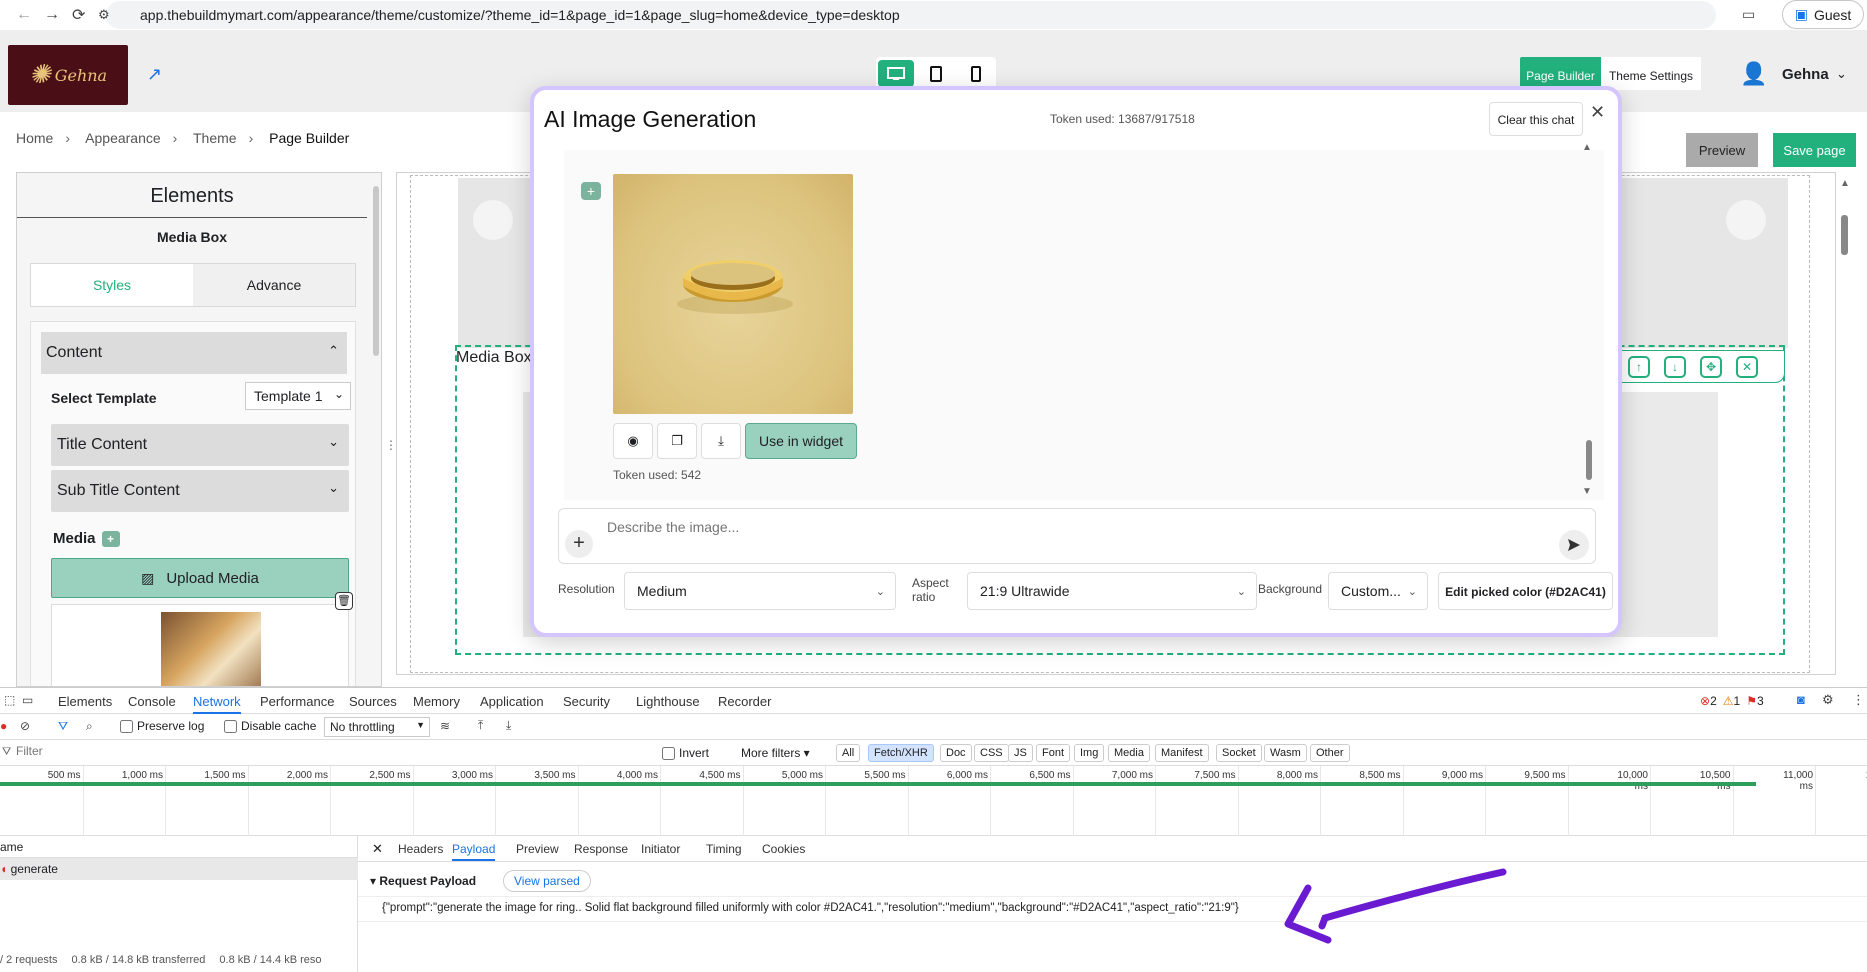 The height and width of the screenshot is (972, 1867). What do you see at coordinates (297, 701) in the screenshot?
I see `devtools-tab-performance: Performance` at bounding box center [297, 701].